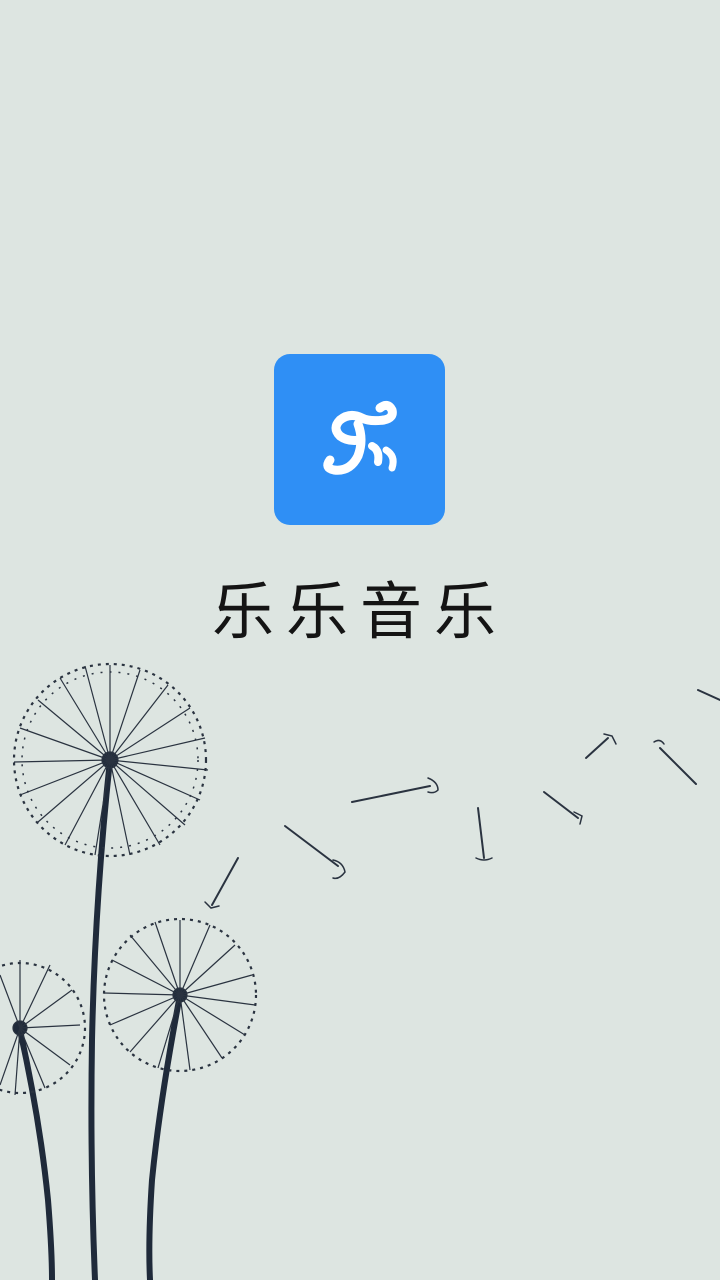  What do you see at coordinates (359, 611) in the screenshot?
I see `app-name: 乐乐音乐` at bounding box center [359, 611].